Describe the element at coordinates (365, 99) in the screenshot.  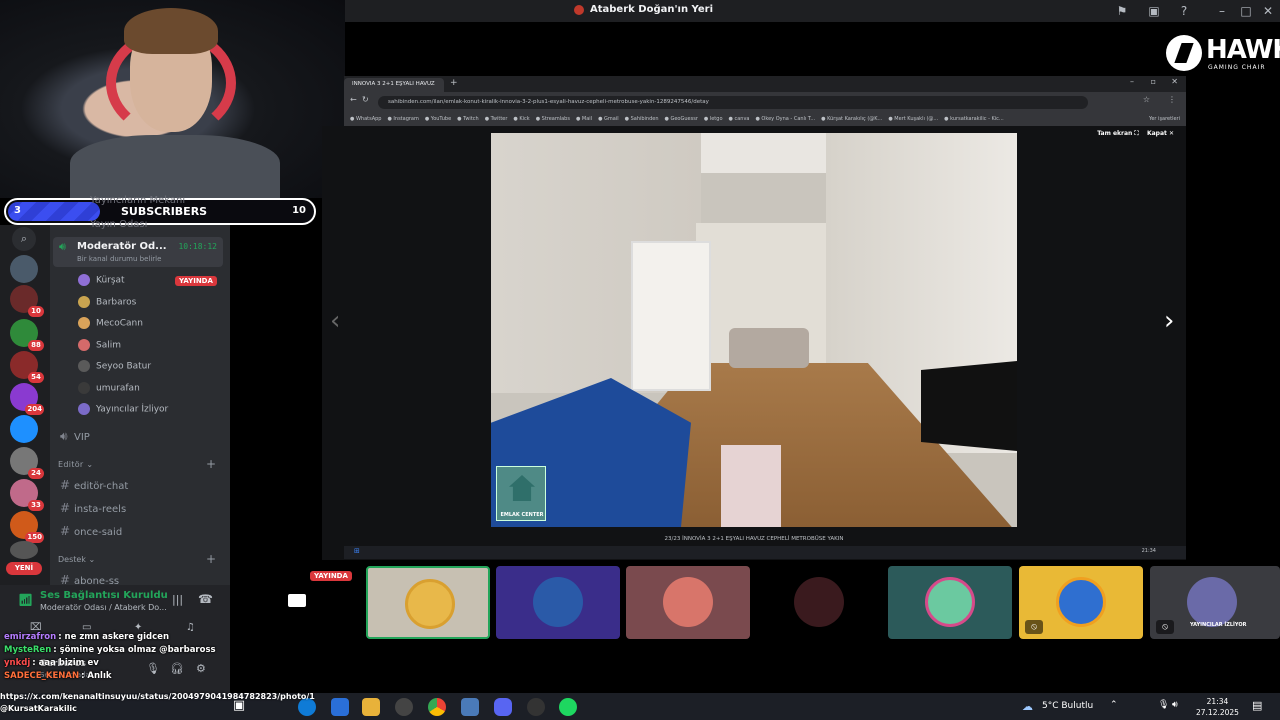
I see `reload-icon: ↻` at that location.